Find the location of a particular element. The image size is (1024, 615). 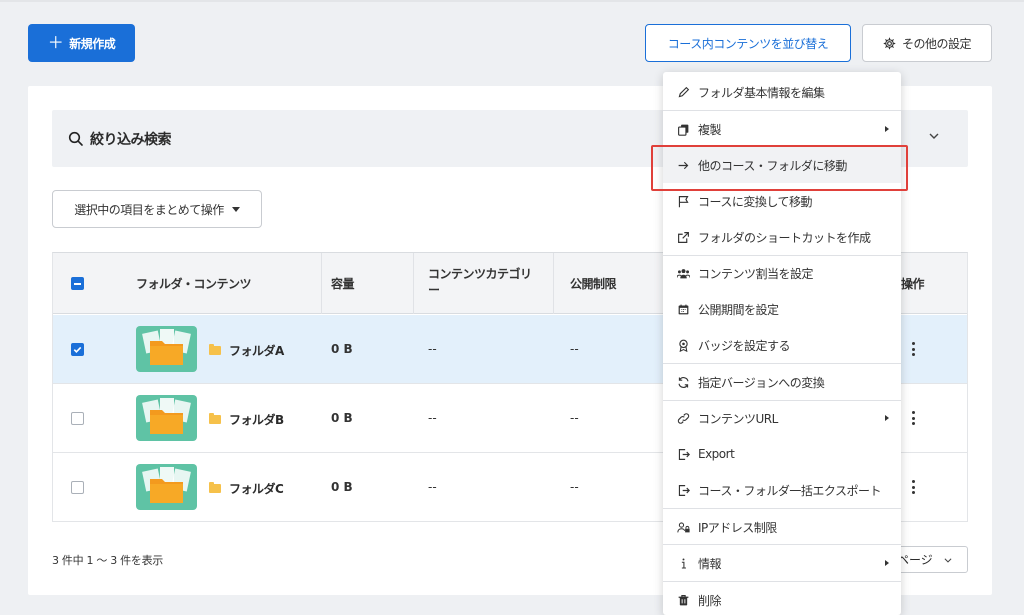

header-size: 容量 is located at coordinates (343, 284).